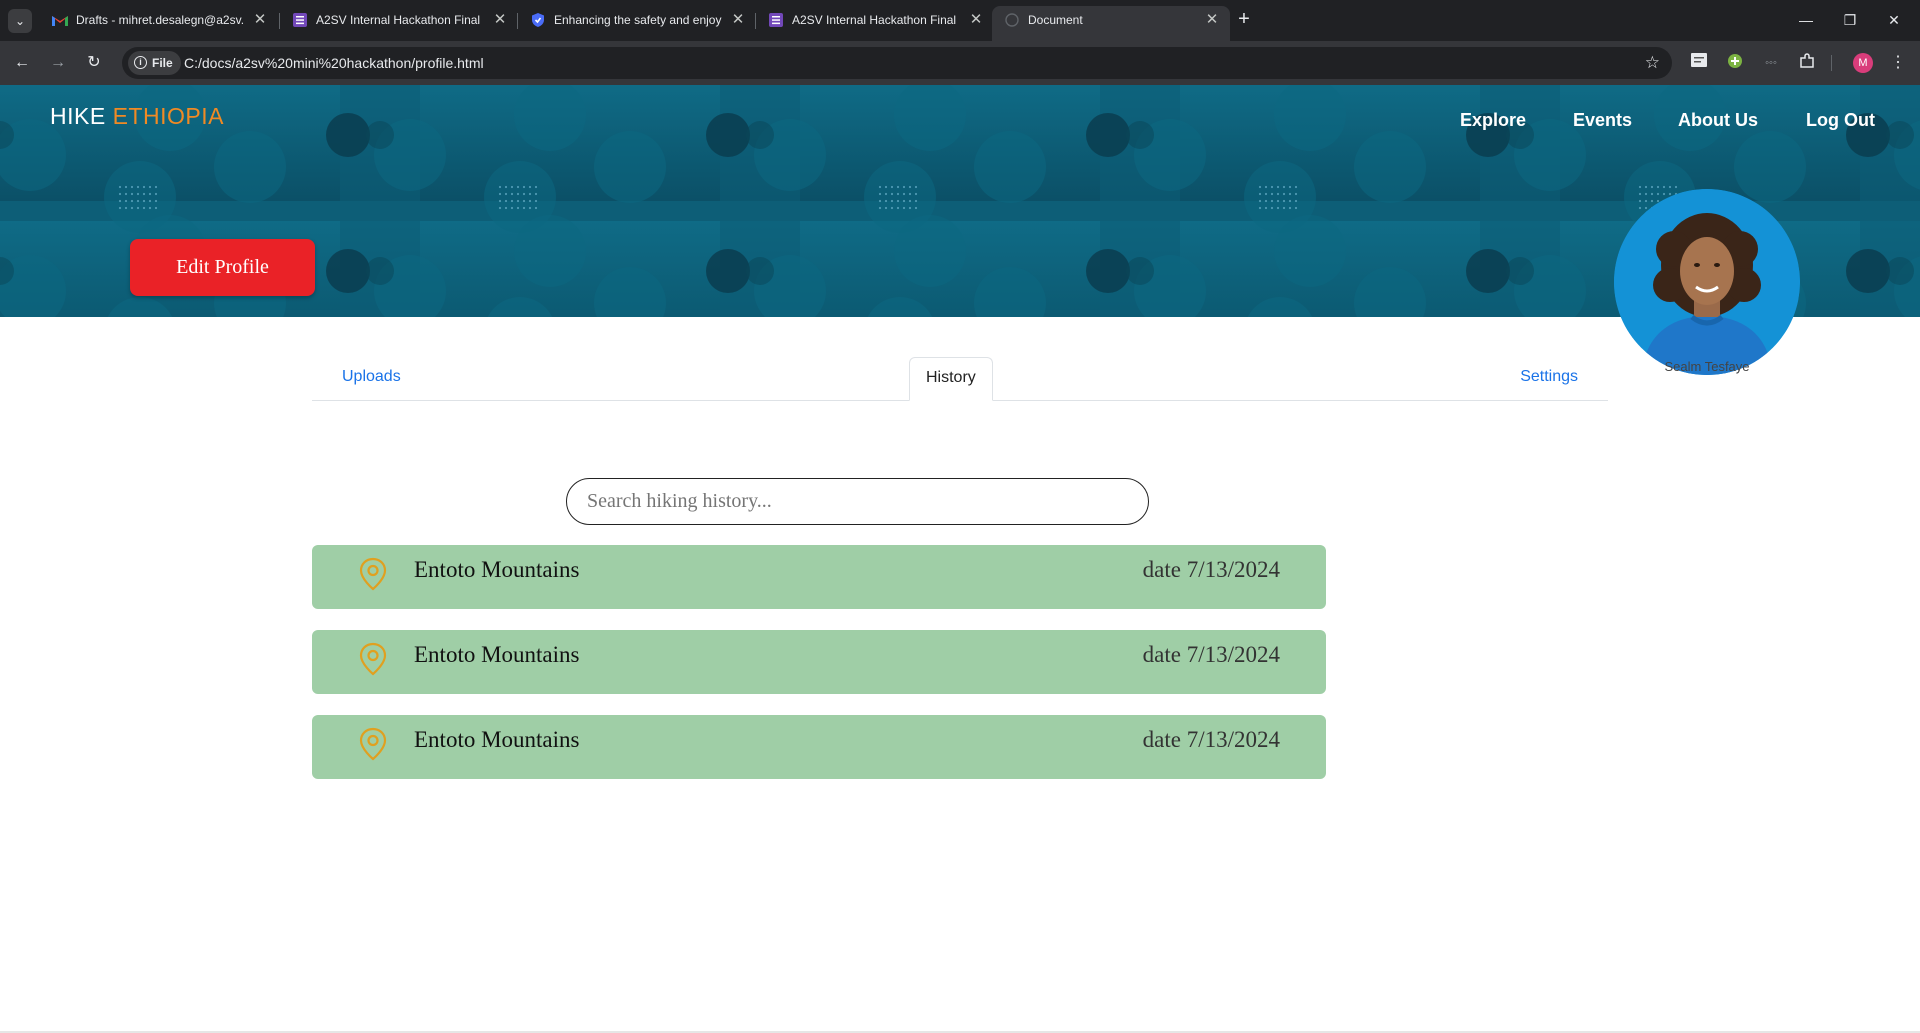  I want to click on search-history-input, so click(857, 501).